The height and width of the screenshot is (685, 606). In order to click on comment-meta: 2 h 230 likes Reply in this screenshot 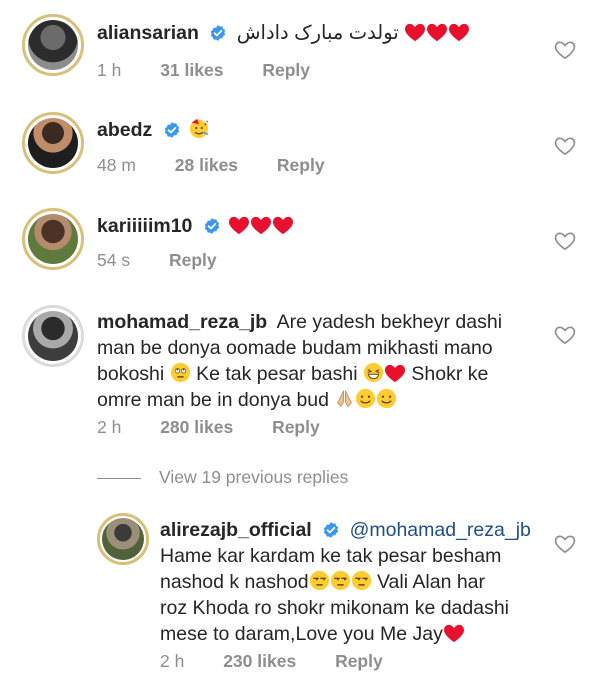, I will do `click(288, 661)`.